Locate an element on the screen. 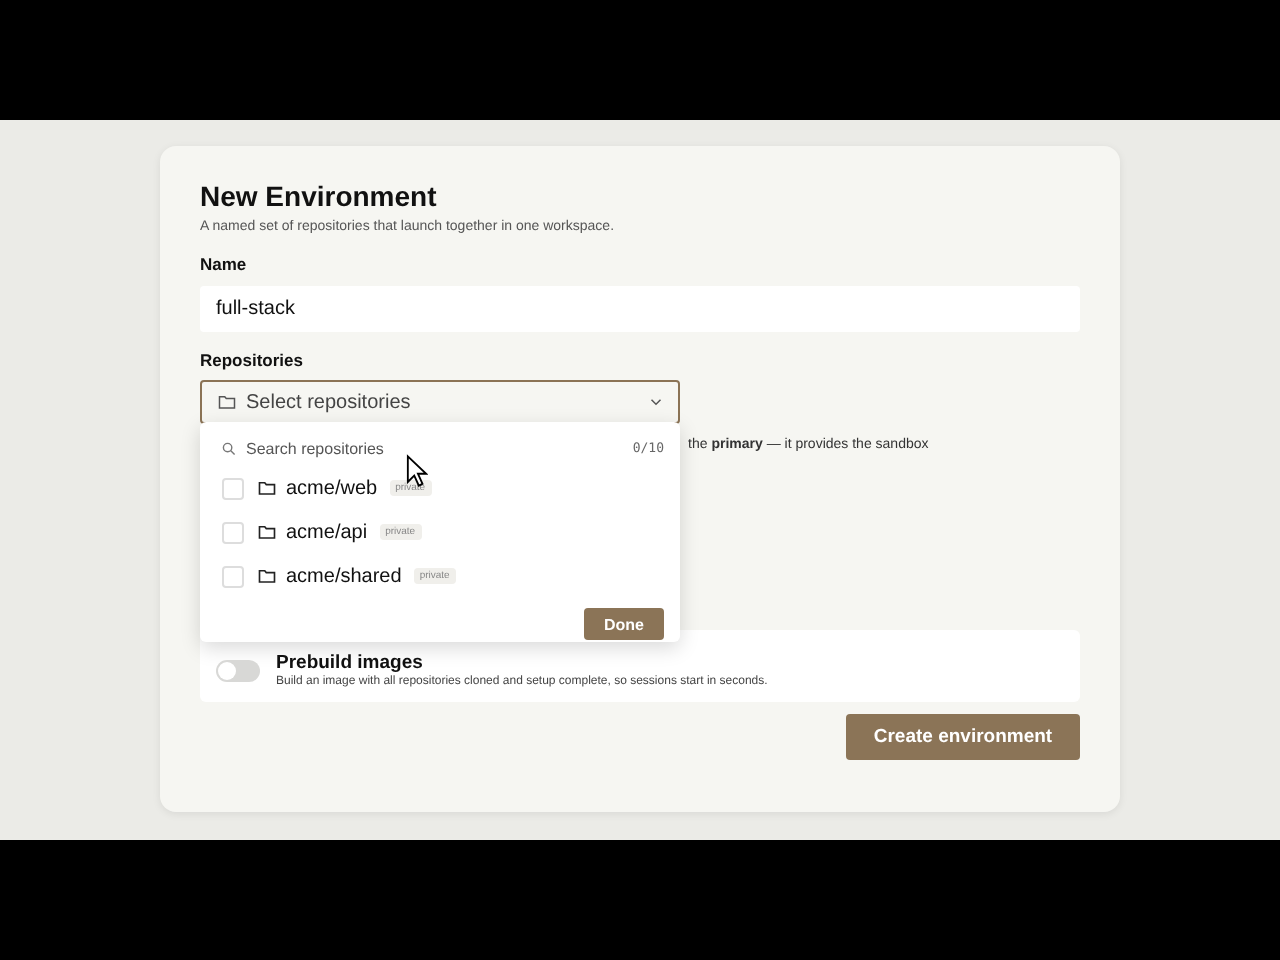 The height and width of the screenshot is (960, 1280). repository-name: acme/api is located at coordinates (327, 532).